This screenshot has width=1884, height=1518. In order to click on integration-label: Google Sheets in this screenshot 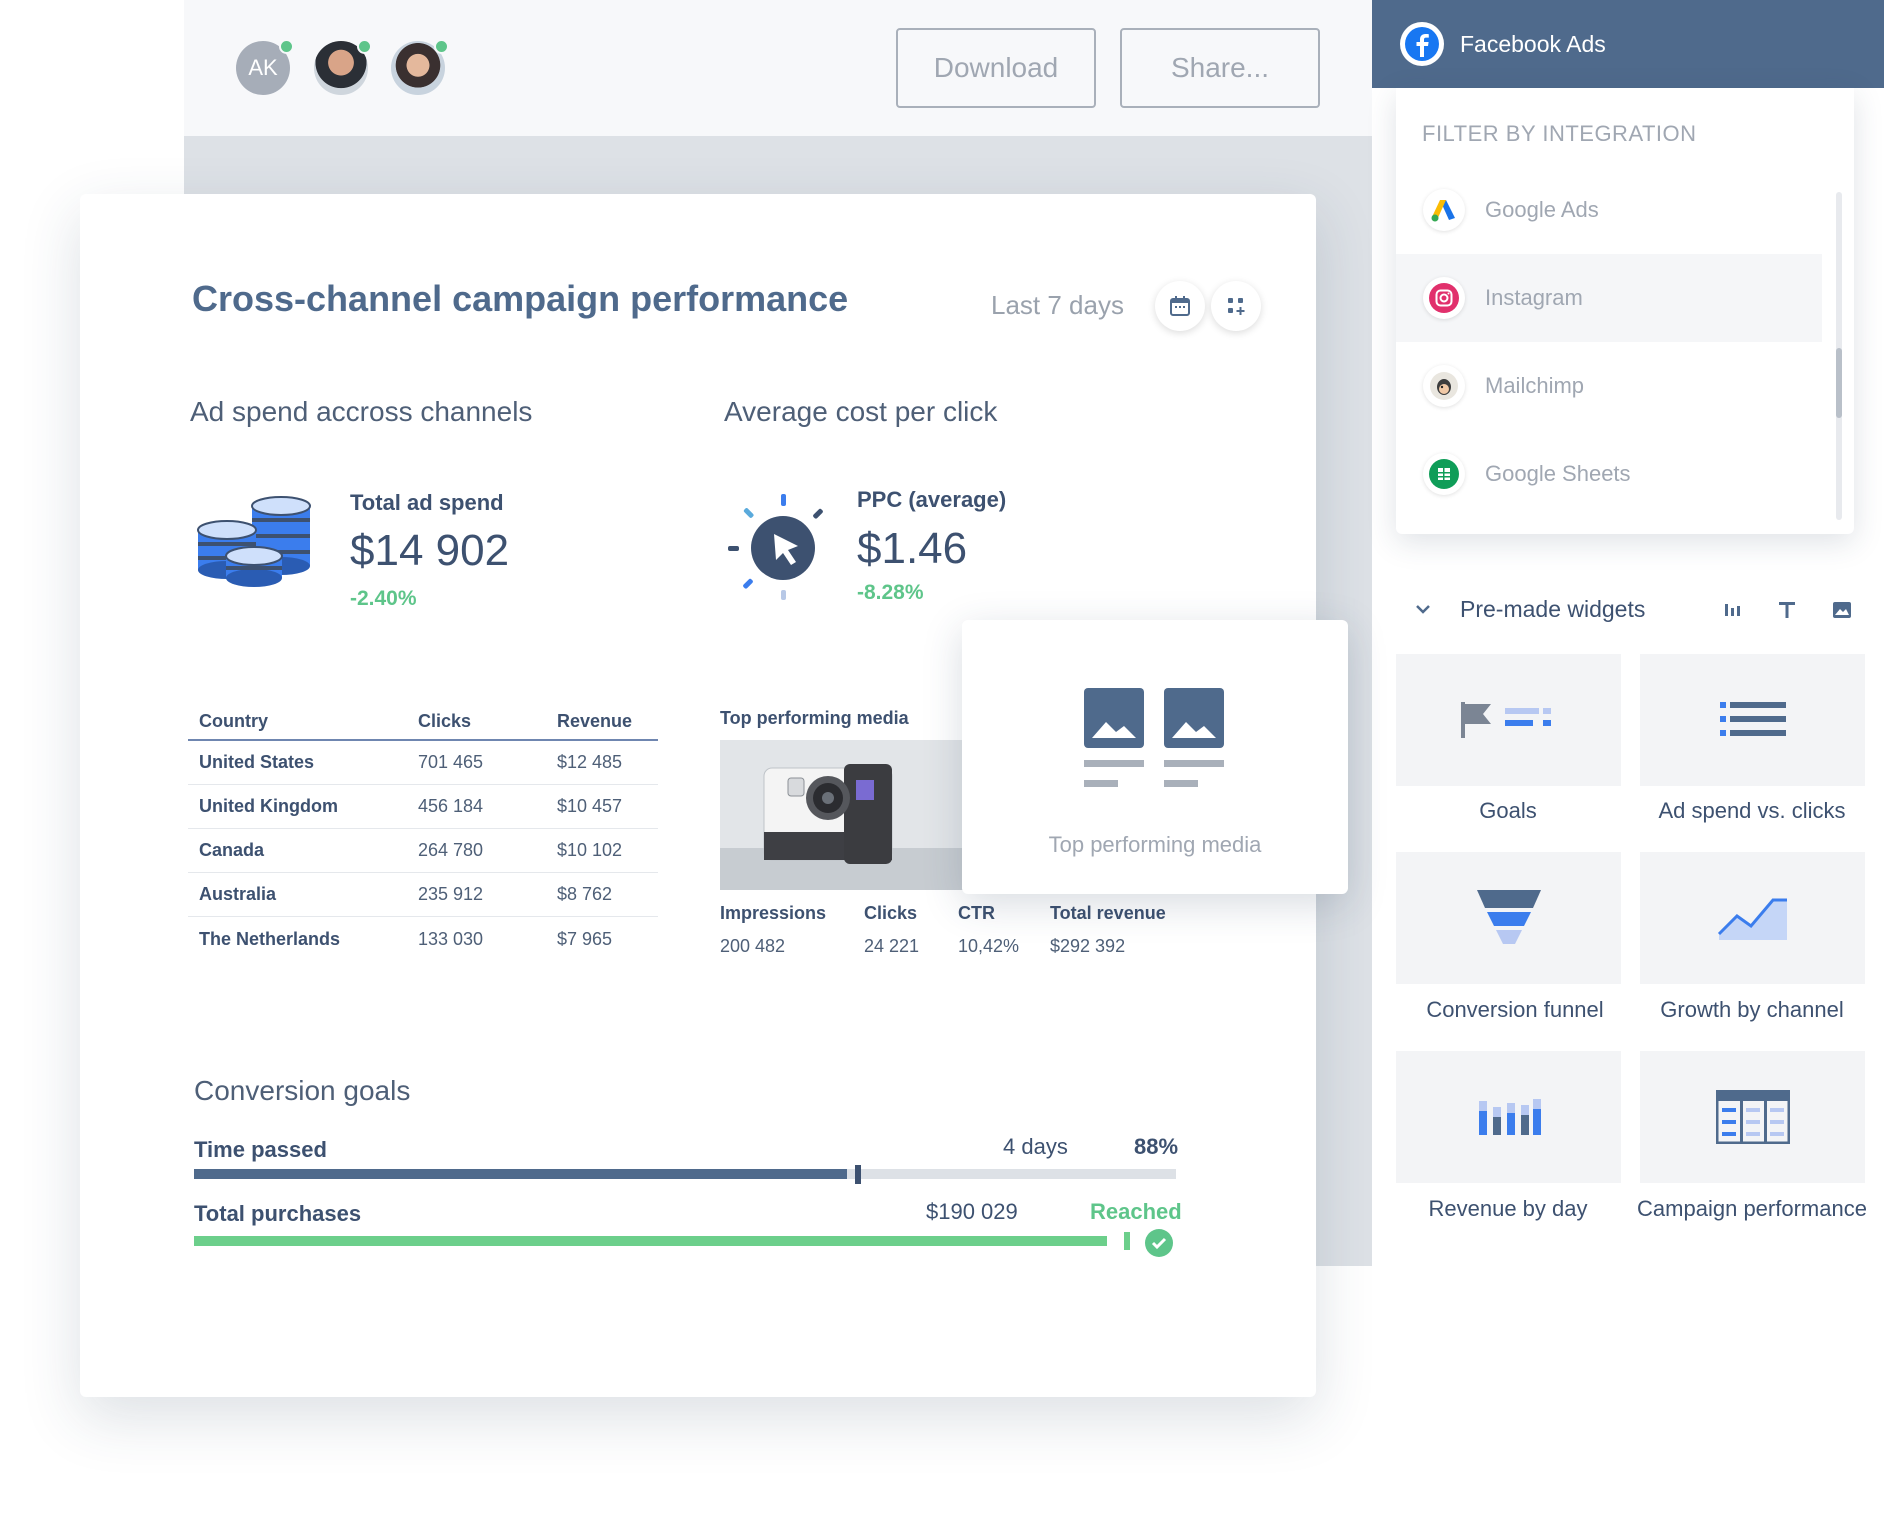, I will do `click(1558, 473)`.